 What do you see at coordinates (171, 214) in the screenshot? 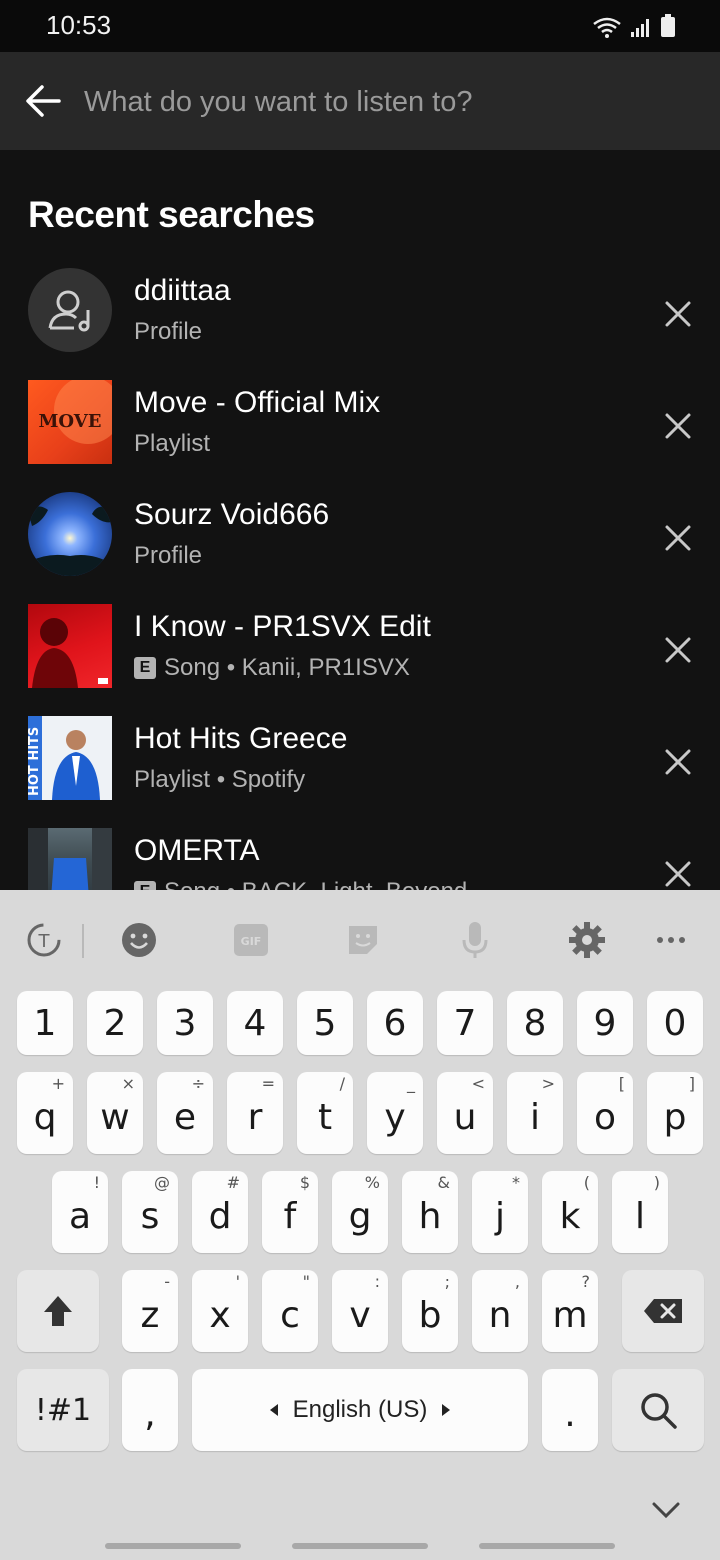
I see `recent-searches-title: Recent searches` at bounding box center [171, 214].